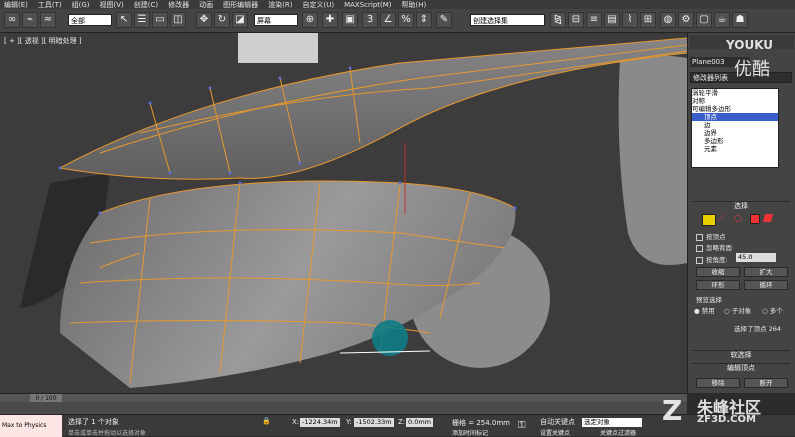 The image size is (795, 437). What do you see at coordinates (735, 101) in the screenshot?
I see `stack-item-symmetry: 对称` at bounding box center [735, 101].